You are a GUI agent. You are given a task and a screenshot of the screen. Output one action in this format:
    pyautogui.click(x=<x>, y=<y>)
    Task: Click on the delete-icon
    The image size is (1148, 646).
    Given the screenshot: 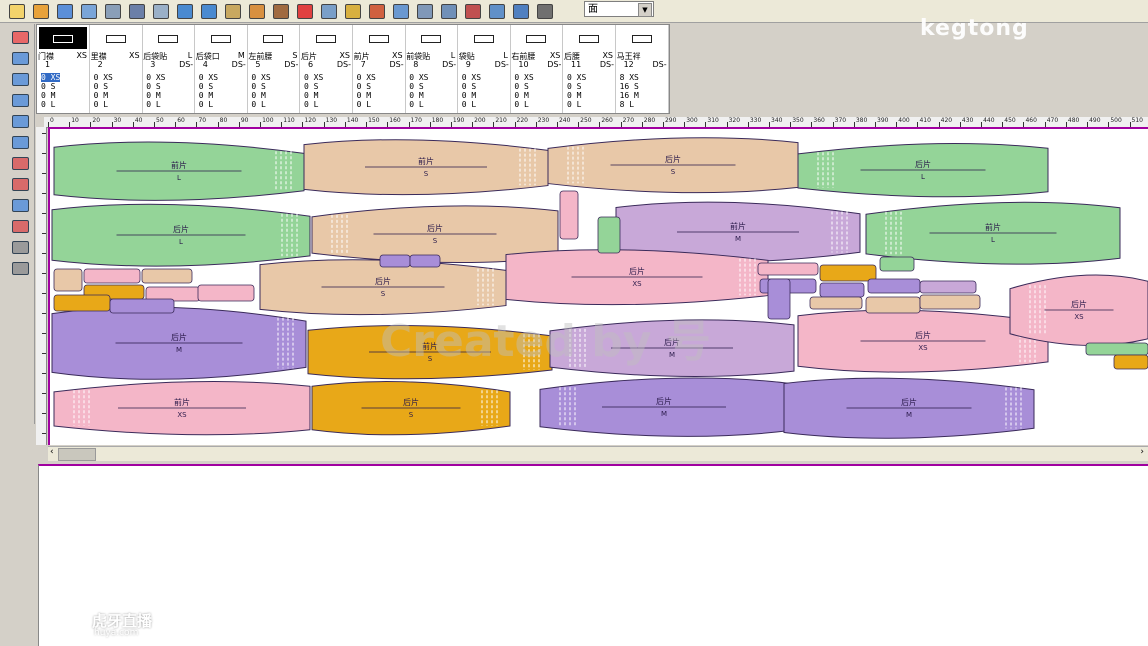 What is the action you would take?
    pyautogui.click(x=544, y=10)
    